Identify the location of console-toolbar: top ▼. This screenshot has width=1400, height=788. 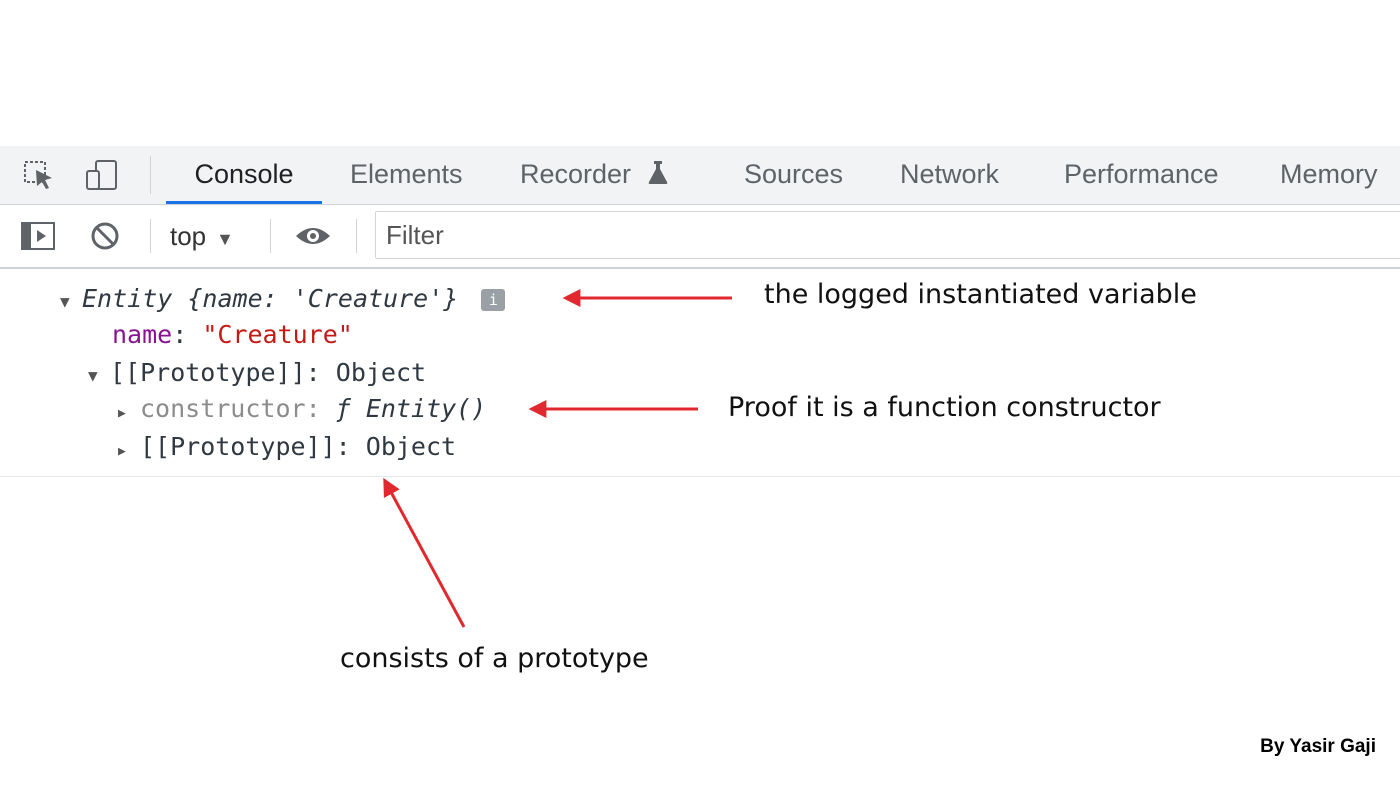
(700, 237).